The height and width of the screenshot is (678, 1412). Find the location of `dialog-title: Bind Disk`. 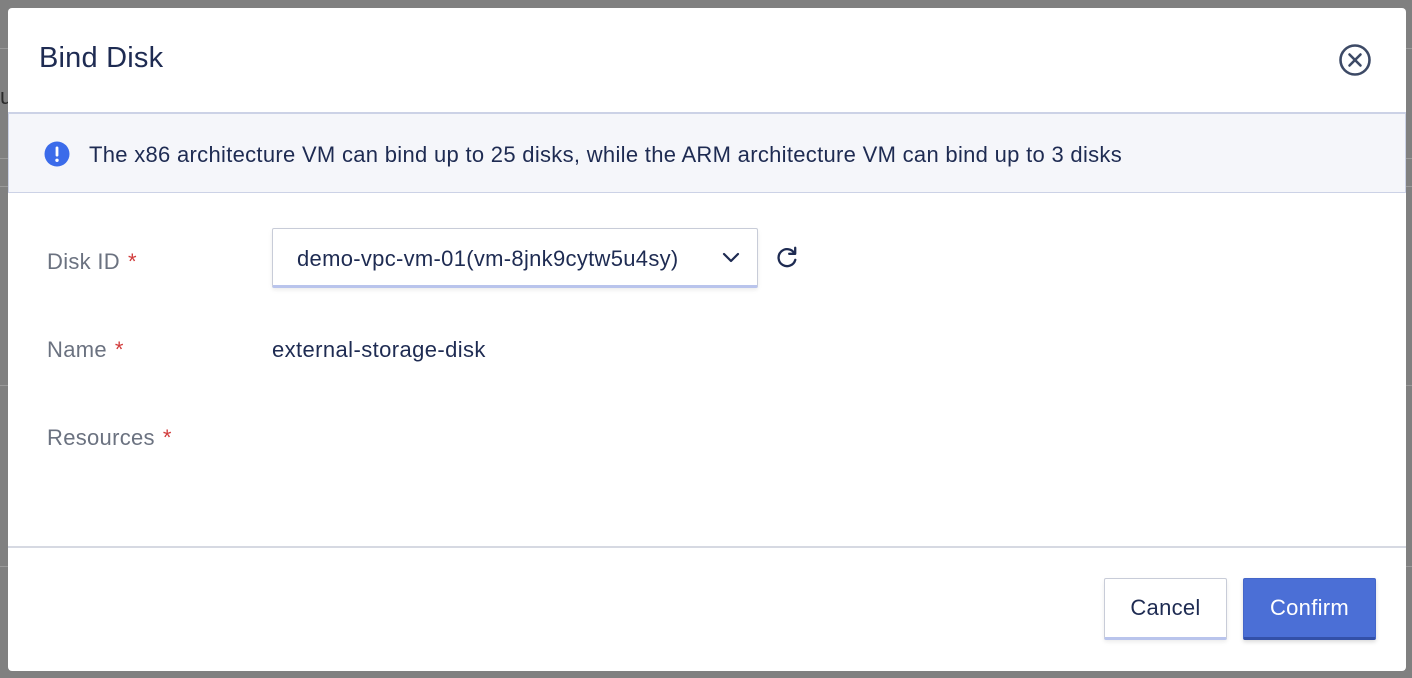

dialog-title: Bind Disk is located at coordinates (101, 58).